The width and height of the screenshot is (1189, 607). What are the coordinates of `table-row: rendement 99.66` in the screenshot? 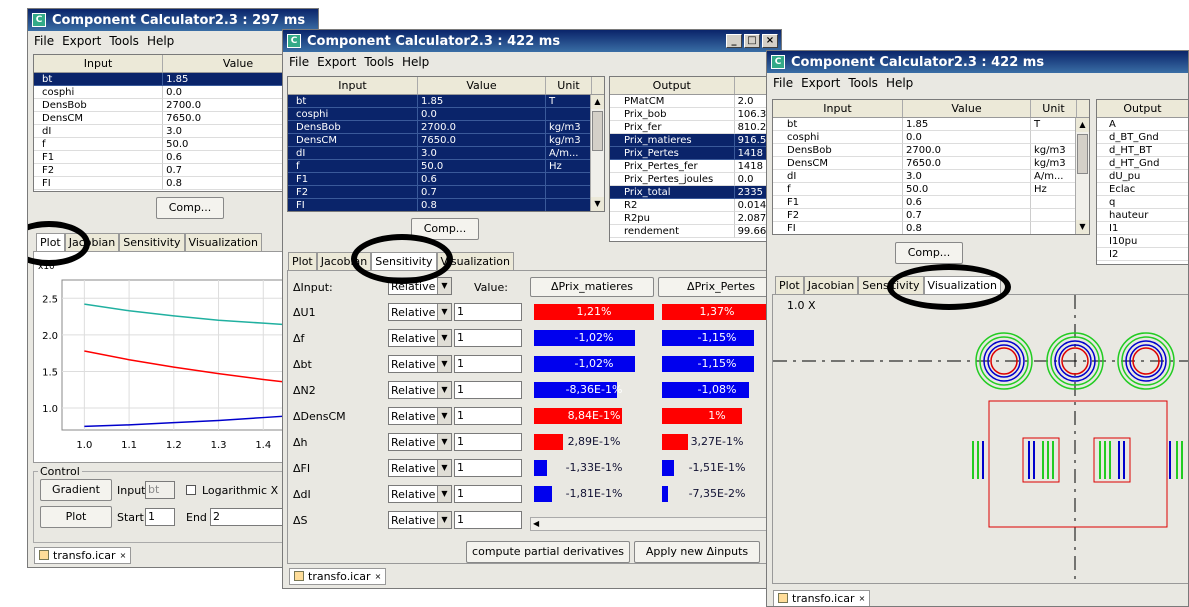 It's located at (695, 231).